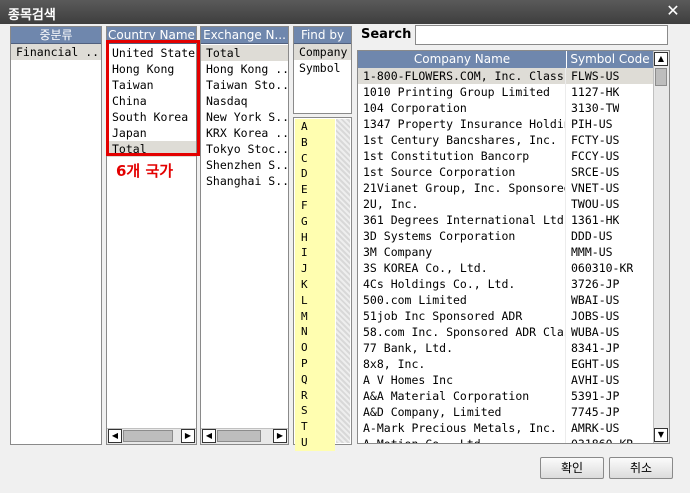  What do you see at coordinates (244, 53) in the screenshot?
I see `exchange-item: Total` at bounding box center [244, 53].